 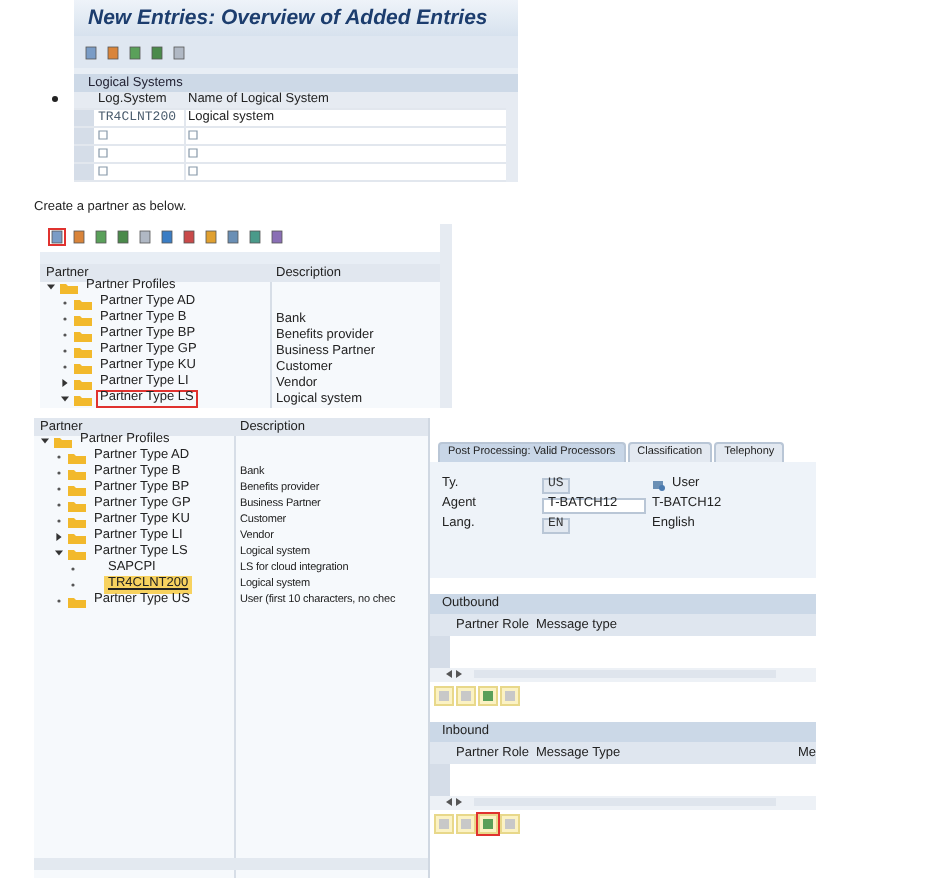 I want to click on screen-title: New Entries: Overview of Added Entries, so click(x=296, y=18).